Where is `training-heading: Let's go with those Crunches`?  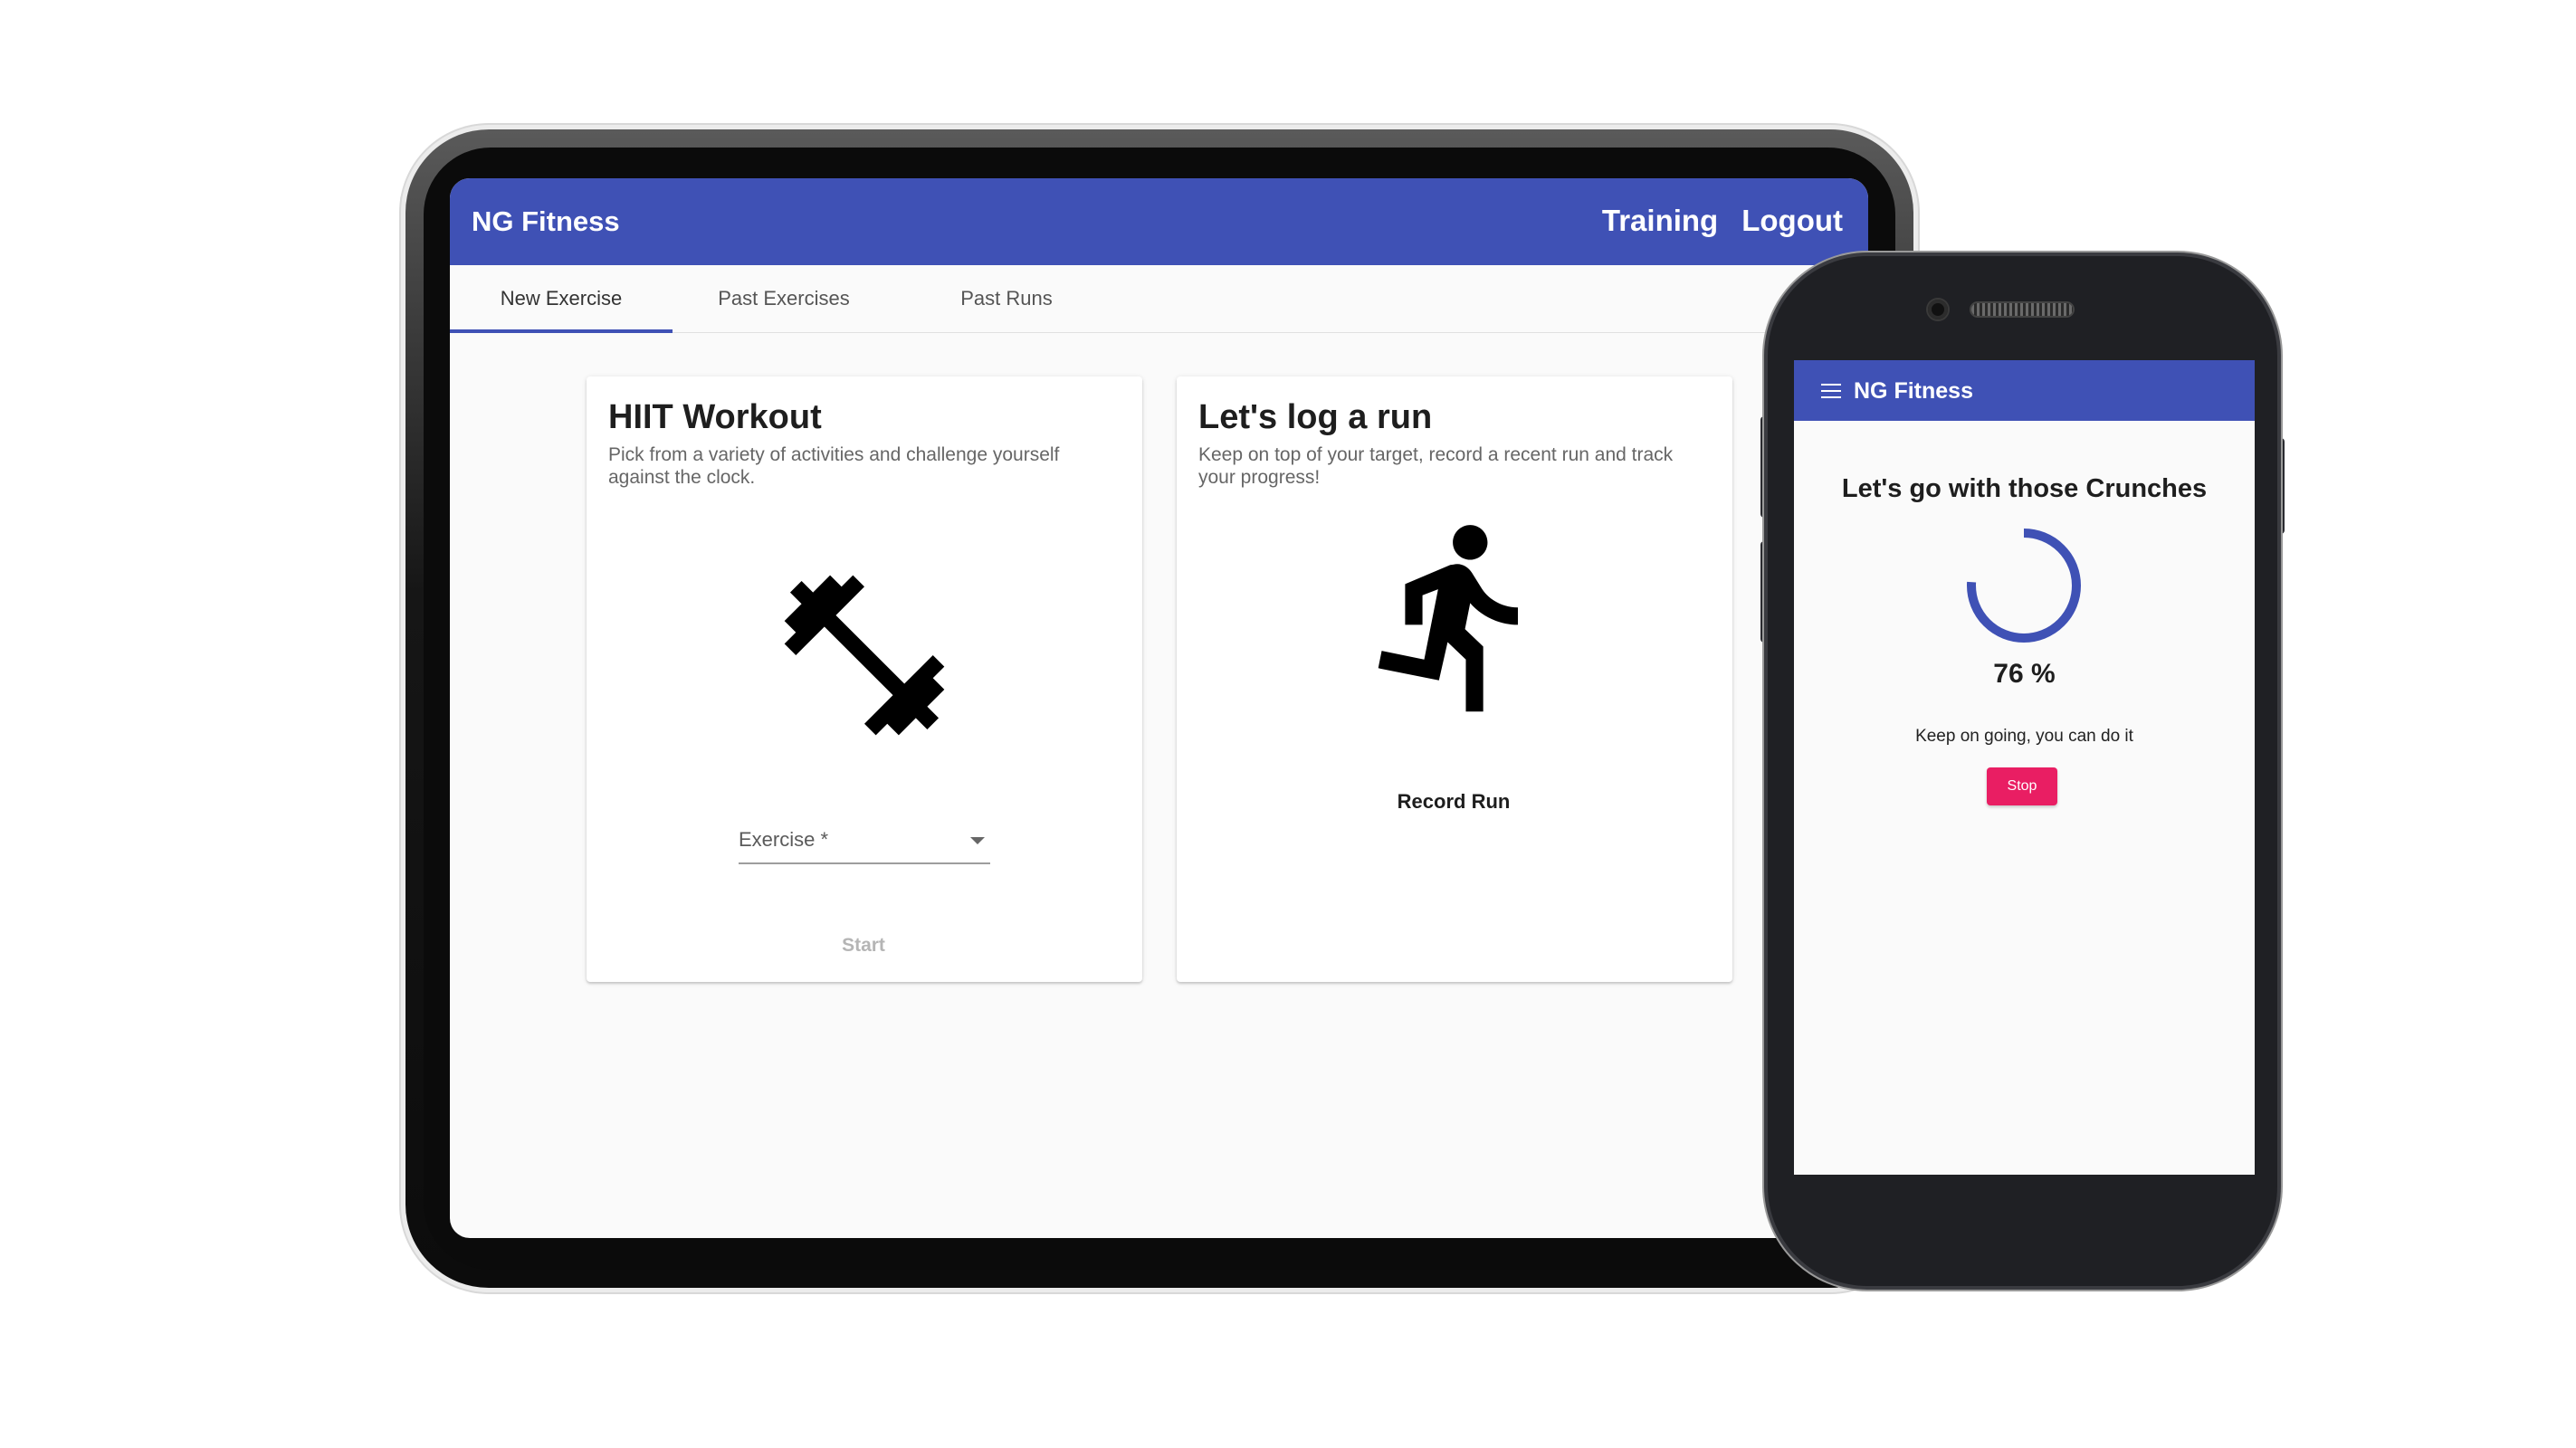 training-heading: Let's go with those Crunches is located at coordinates (2024, 488).